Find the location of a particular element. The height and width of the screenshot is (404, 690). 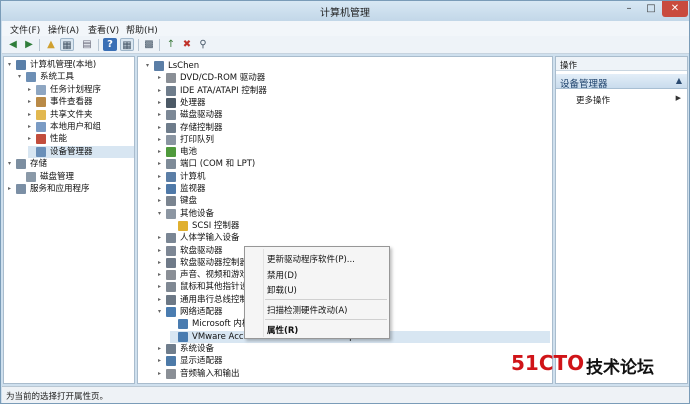

device-tree-item-row: ▸ DVD/CD-ROM 驱动器 is located at coordinates (348, 78).